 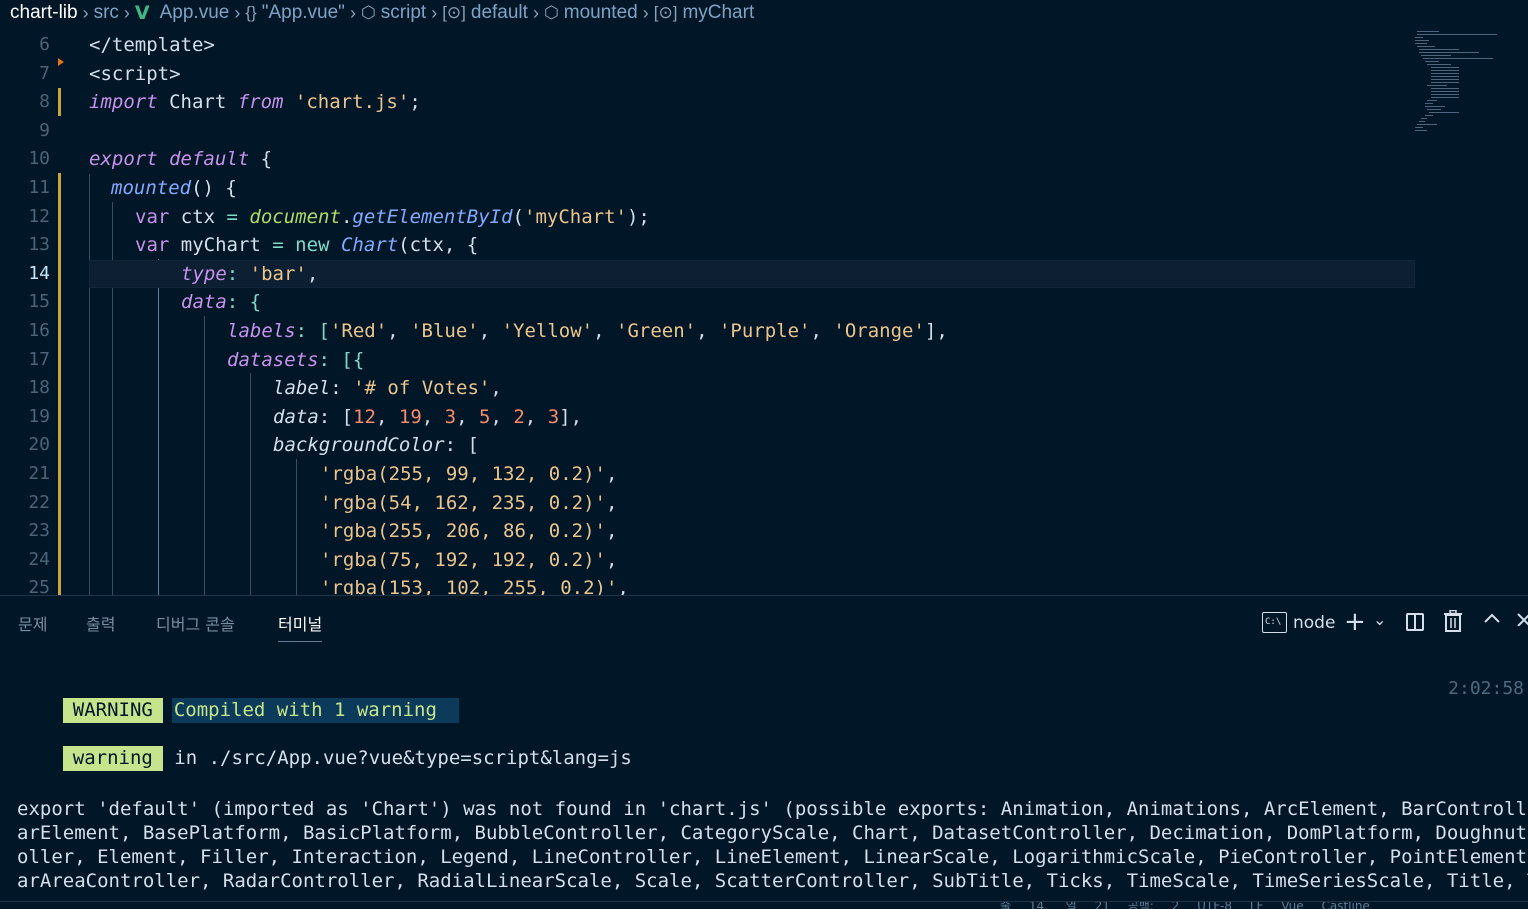 What do you see at coordinates (438, 245) in the screenshot?
I see `code-token: (ctx, {` at bounding box center [438, 245].